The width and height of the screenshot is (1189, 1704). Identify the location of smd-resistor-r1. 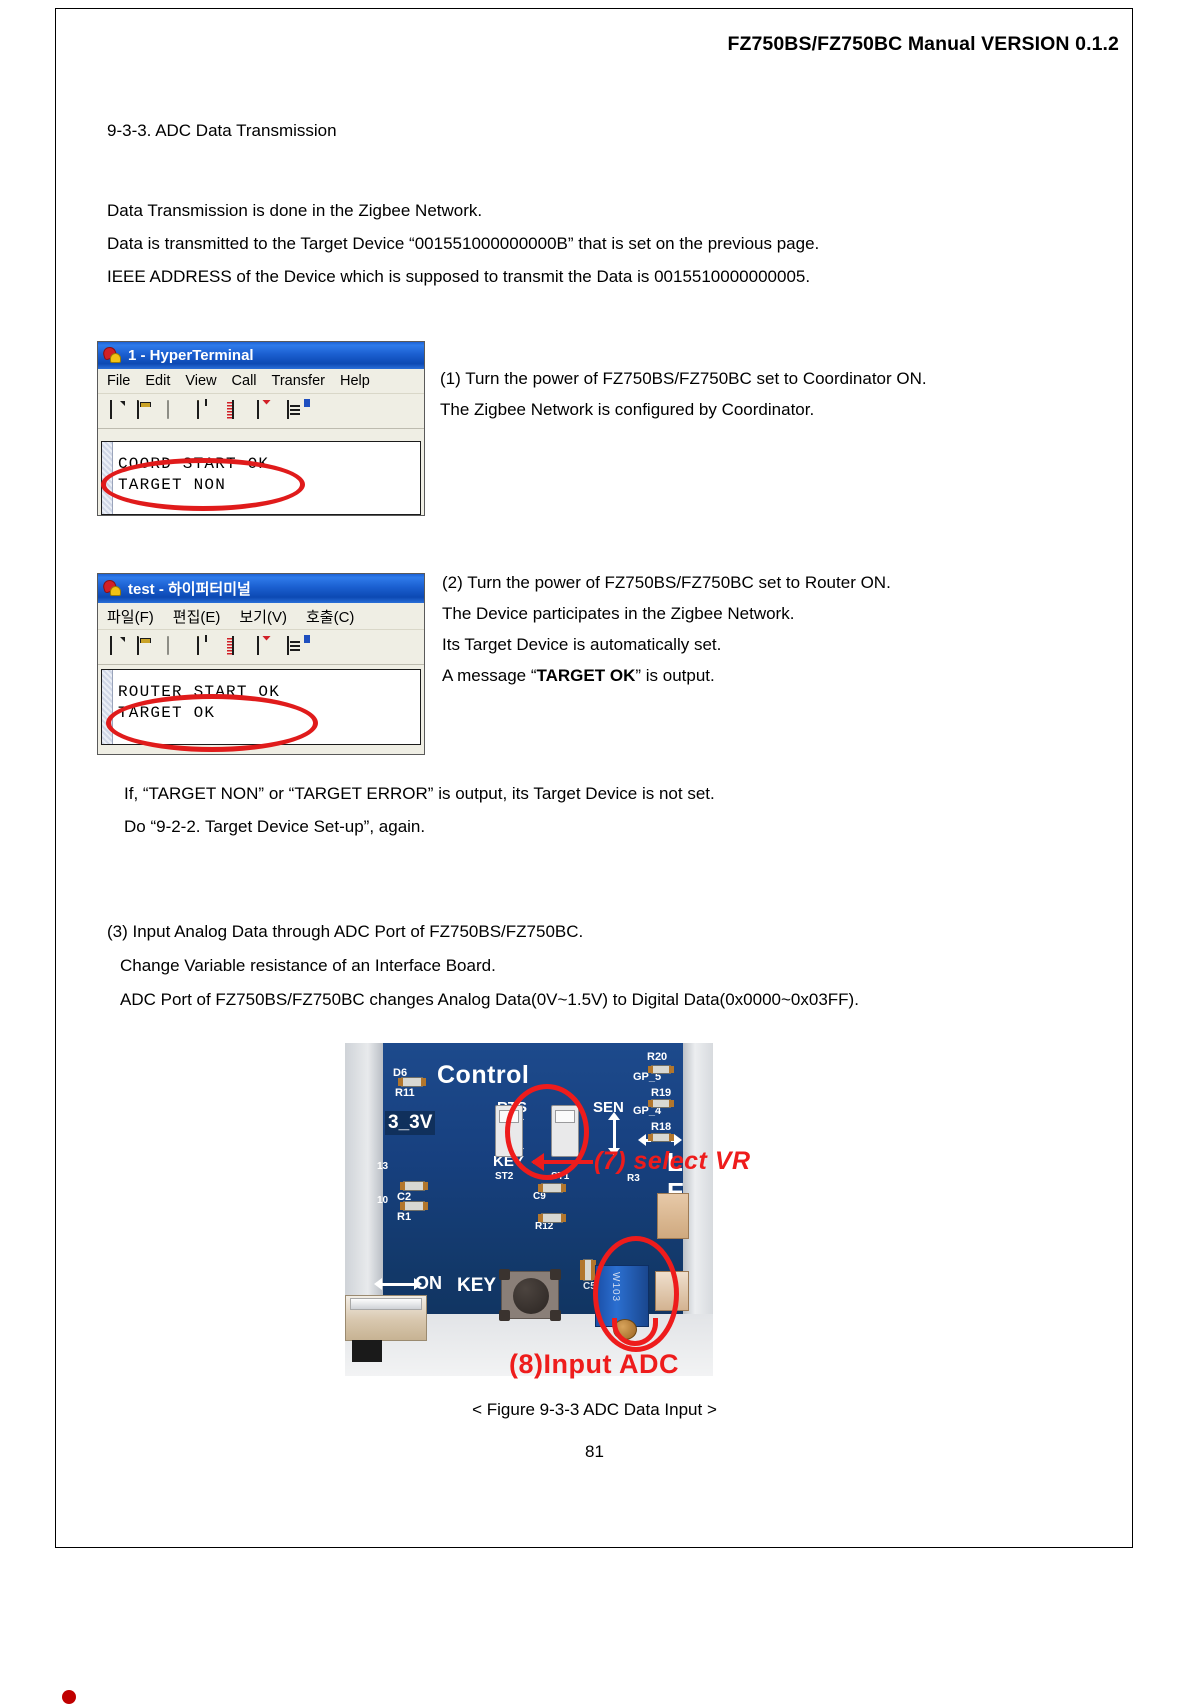
(414, 1206).